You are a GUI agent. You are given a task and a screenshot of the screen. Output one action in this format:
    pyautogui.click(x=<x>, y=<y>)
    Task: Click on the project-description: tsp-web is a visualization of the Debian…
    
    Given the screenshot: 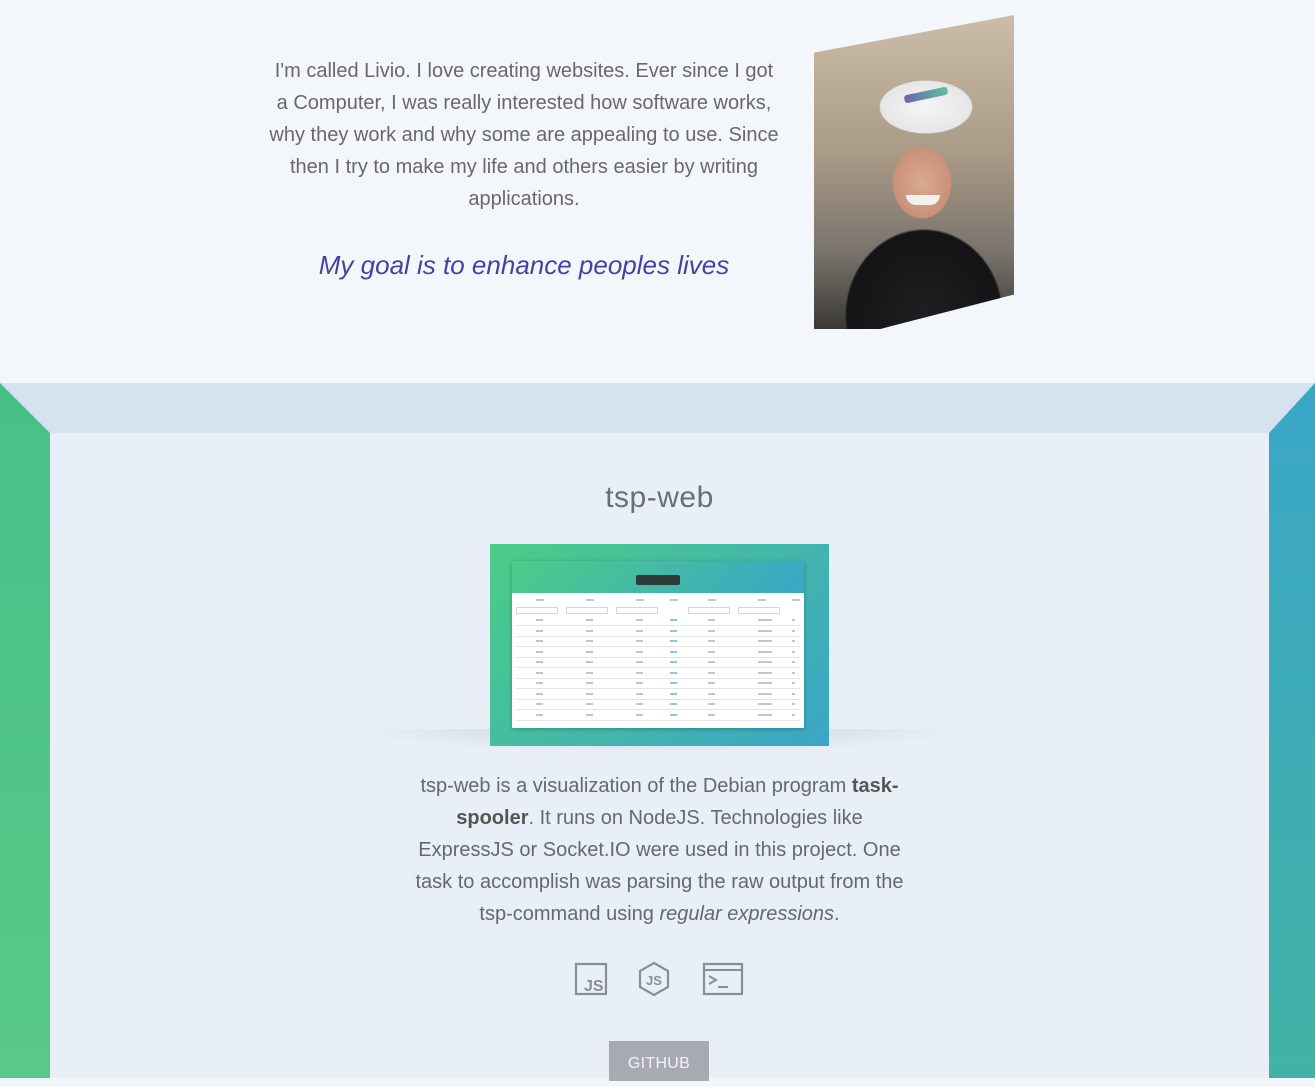 What is the action you would take?
    pyautogui.click(x=659, y=850)
    